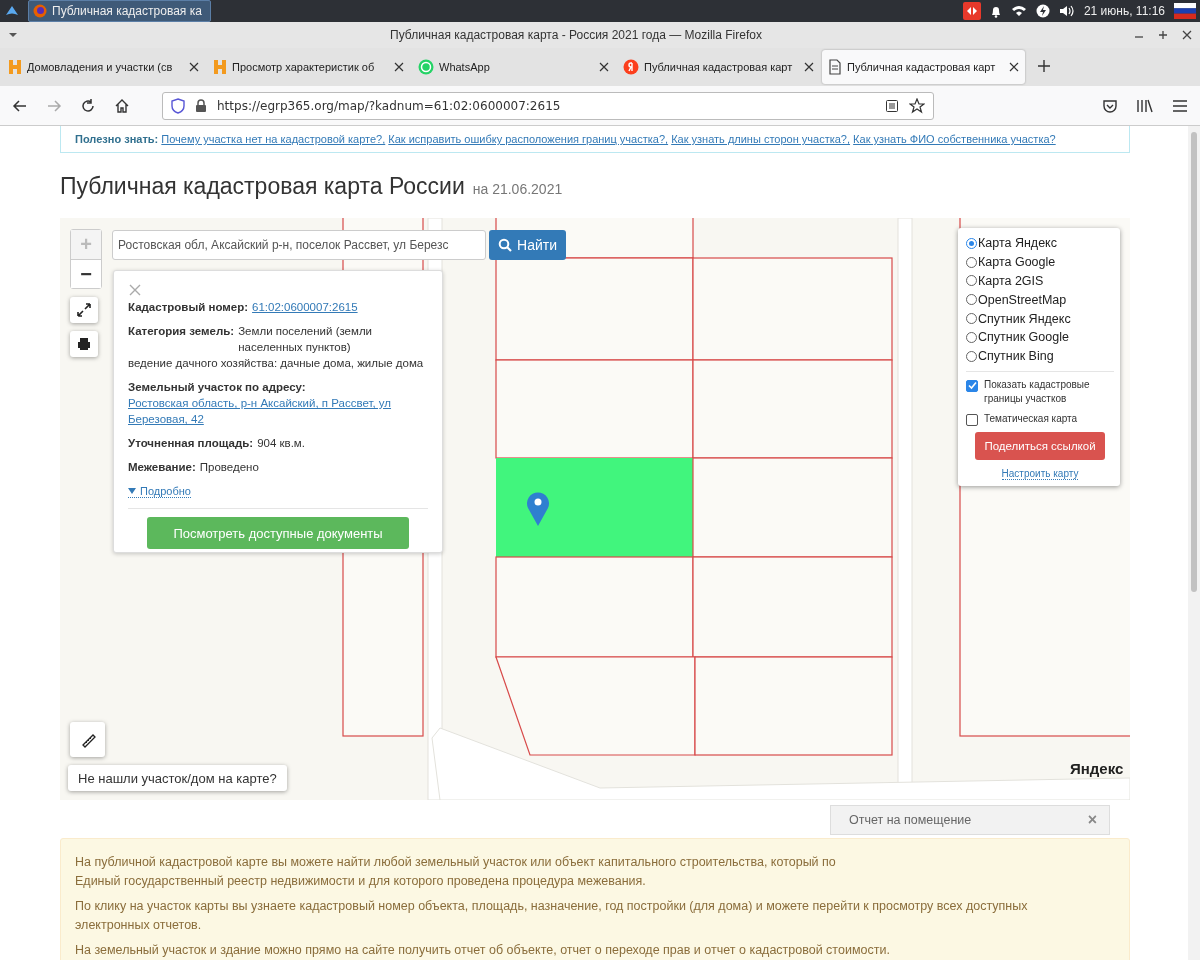 The image size is (1200, 960). What do you see at coordinates (528, 139) in the screenshot?
I see `tip-link: Как исправить ошибку расположения границ участка?,` at bounding box center [528, 139].